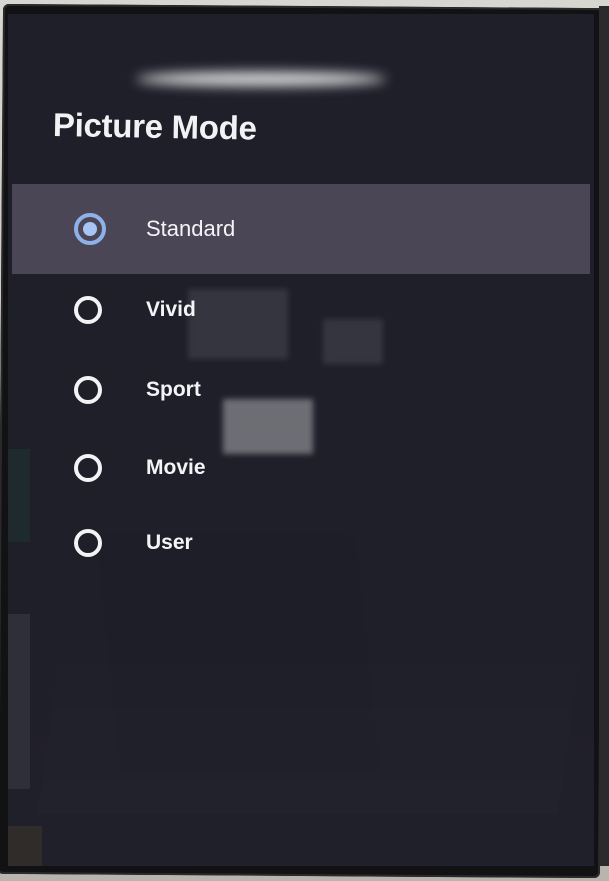 This screenshot has height=881, width=609. I want to click on option-label: Sport, so click(173, 389).